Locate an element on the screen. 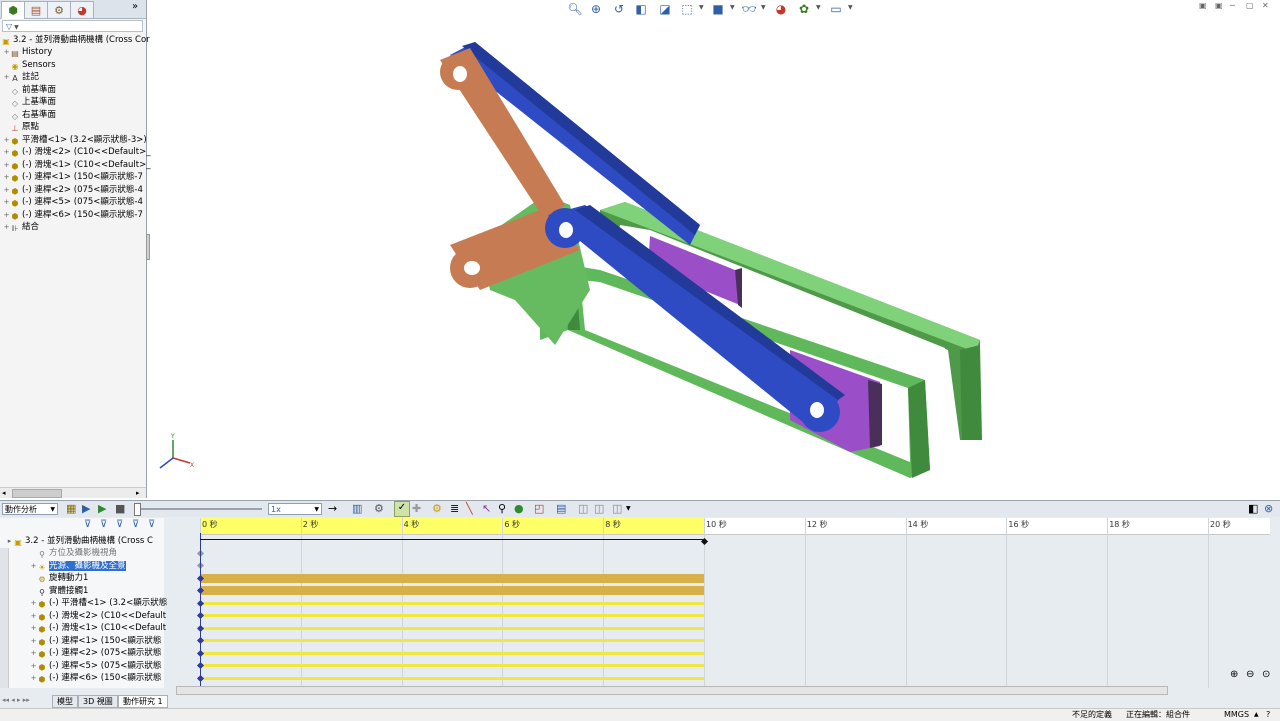 The width and height of the screenshot is (1280, 721). motion-tree-item: + ⬢ (-) 滑塊<1> (C10<<Default is located at coordinates (98, 628).